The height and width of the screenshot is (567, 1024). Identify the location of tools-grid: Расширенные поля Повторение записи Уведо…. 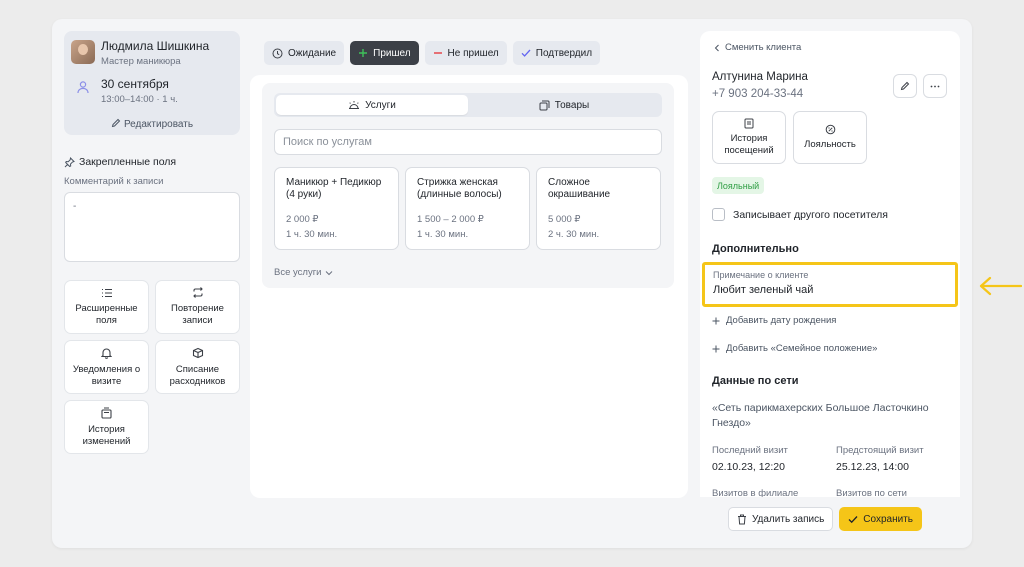
(152, 367).